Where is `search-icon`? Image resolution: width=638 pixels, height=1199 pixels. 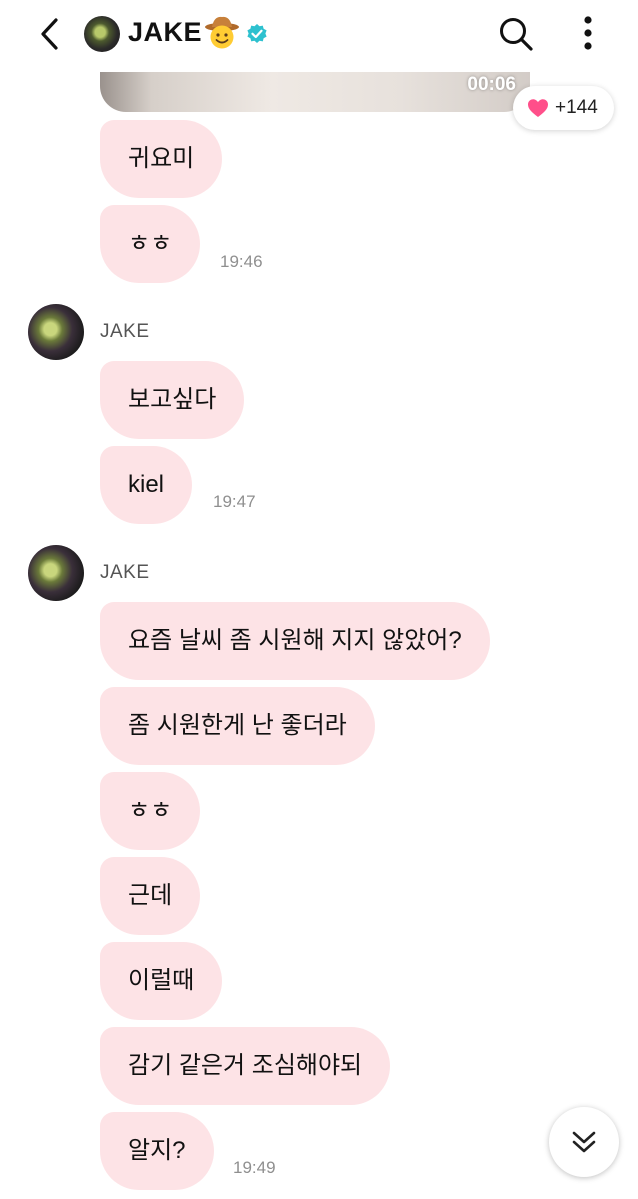
search-icon is located at coordinates (516, 34).